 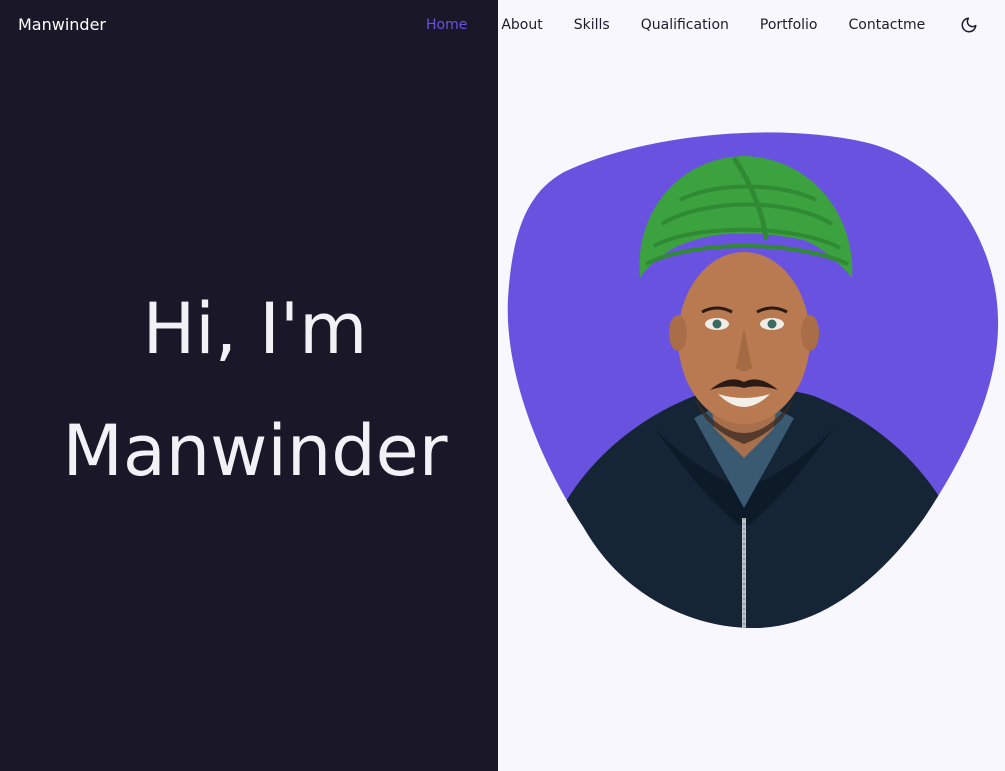 I want to click on nav-home: Home, so click(x=446, y=25).